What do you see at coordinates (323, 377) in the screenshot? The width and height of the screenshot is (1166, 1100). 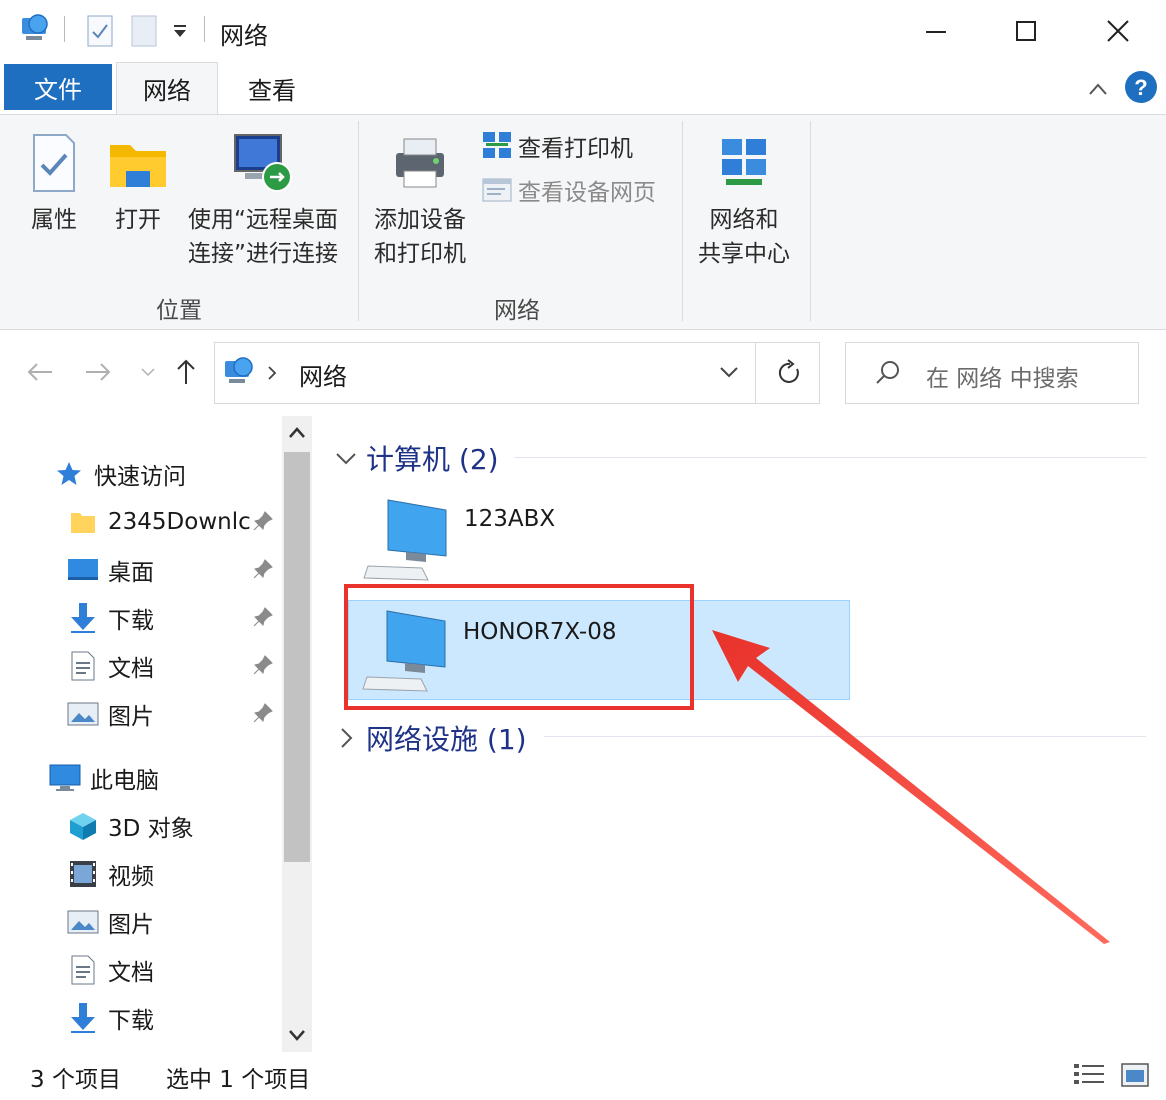 I see `address-text: 网络` at bounding box center [323, 377].